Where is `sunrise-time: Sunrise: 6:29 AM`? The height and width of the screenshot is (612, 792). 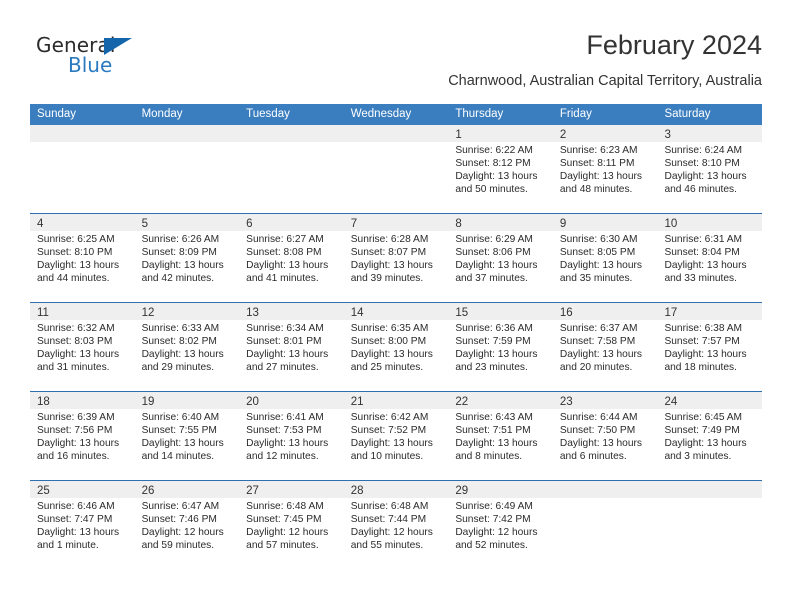
sunrise-time: Sunrise: 6:29 AM is located at coordinates (494, 239).